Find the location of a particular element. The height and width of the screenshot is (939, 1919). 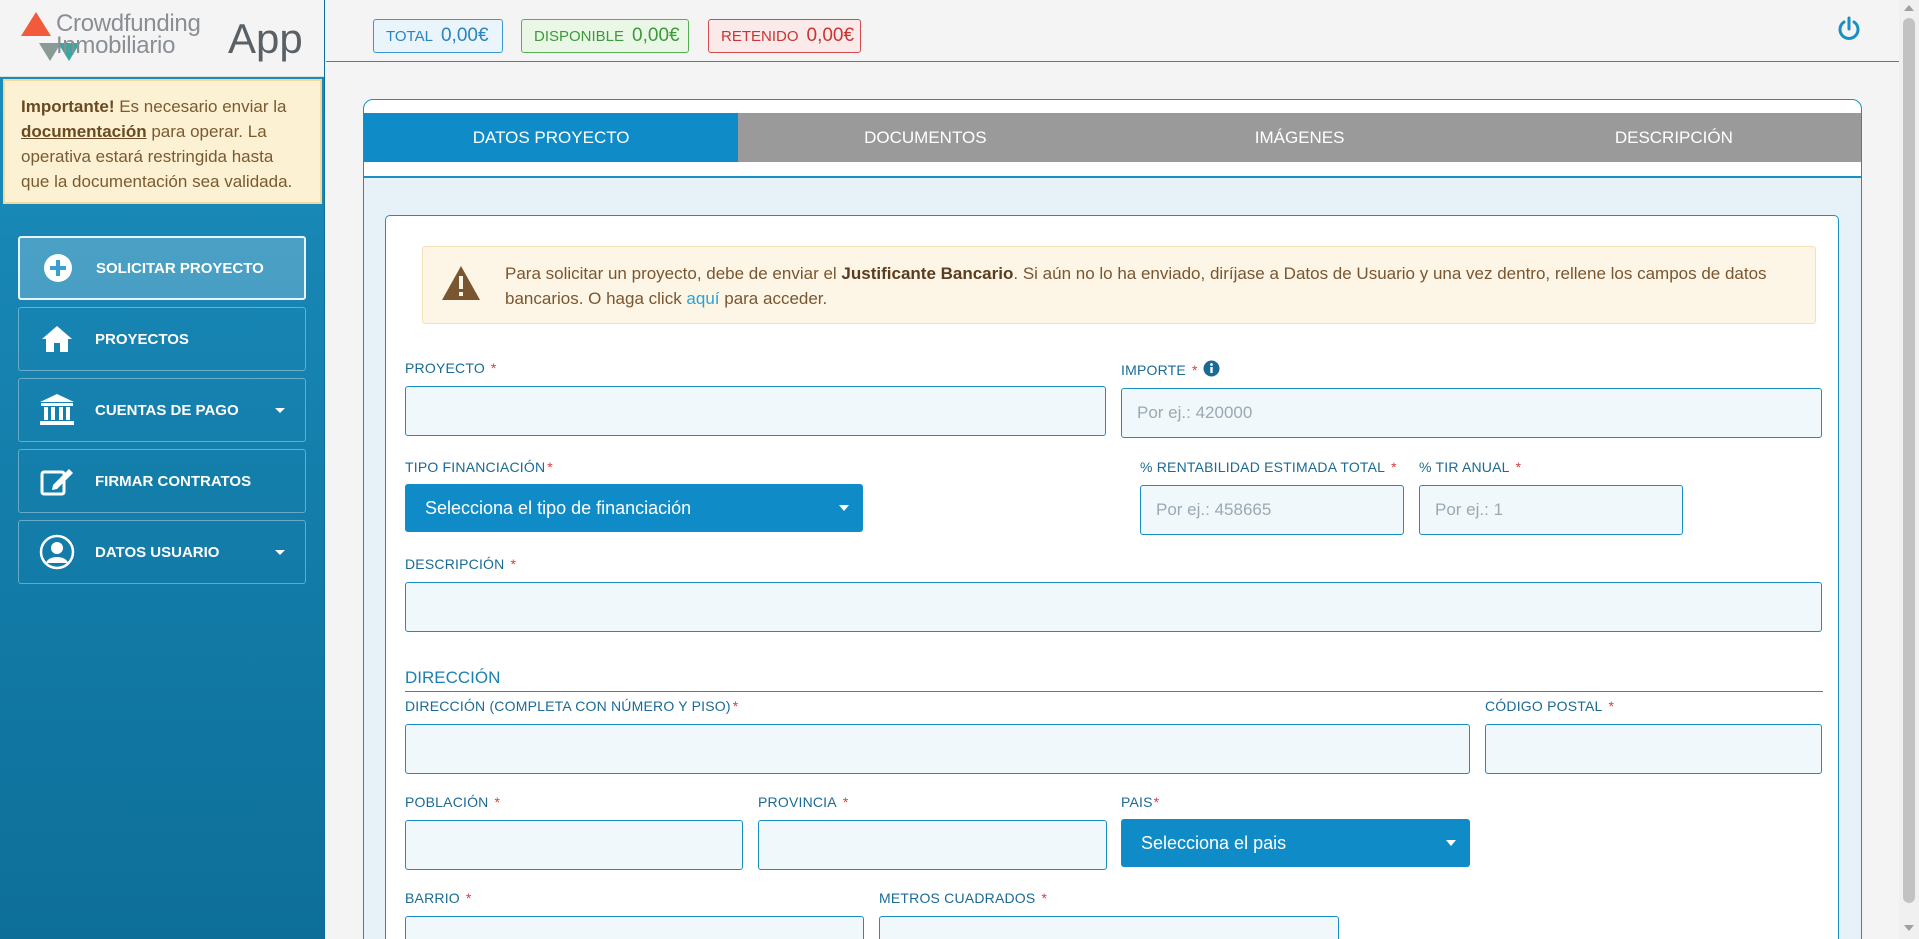

sidebar-item-datos-usuario: DATOS USUARIO is located at coordinates (162, 552).